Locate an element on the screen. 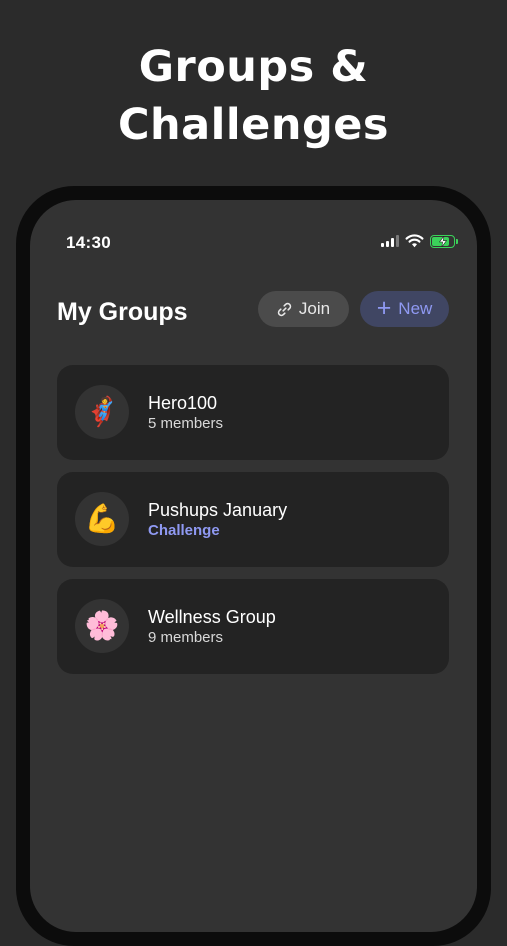 This screenshot has height=946, width=507. join-label: Join is located at coordinates (314, 308).